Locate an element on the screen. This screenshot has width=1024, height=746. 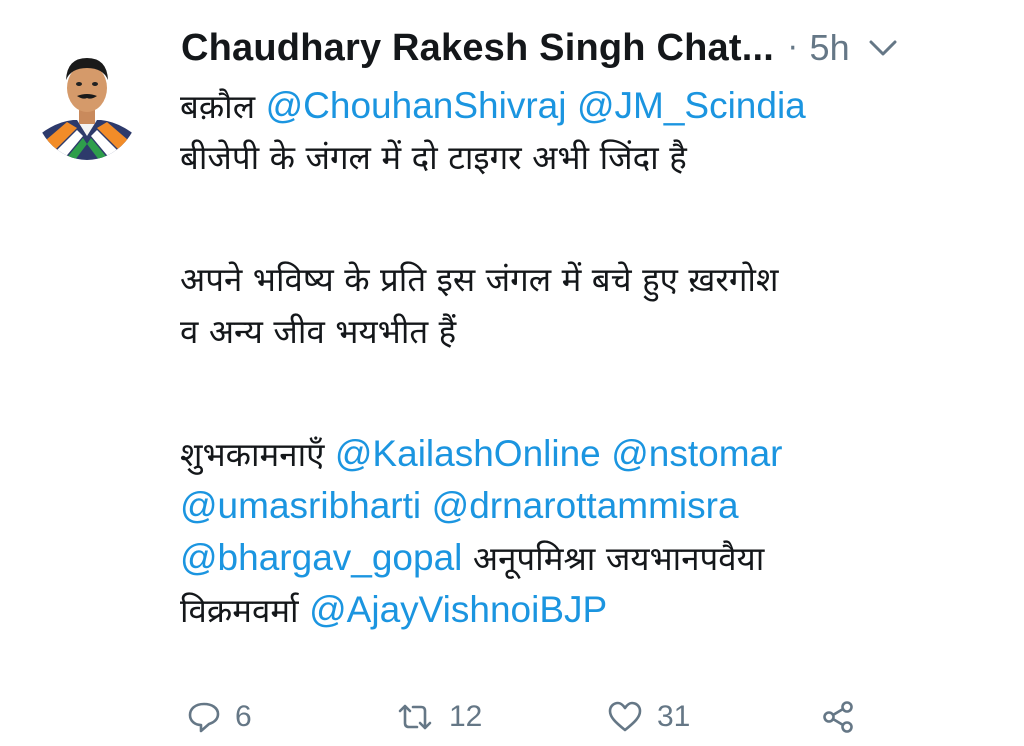
tweet-line-2: बीजेपी के जंगल में दो टाइगर अभी जिंदा है is located at coordinates (433, 157).